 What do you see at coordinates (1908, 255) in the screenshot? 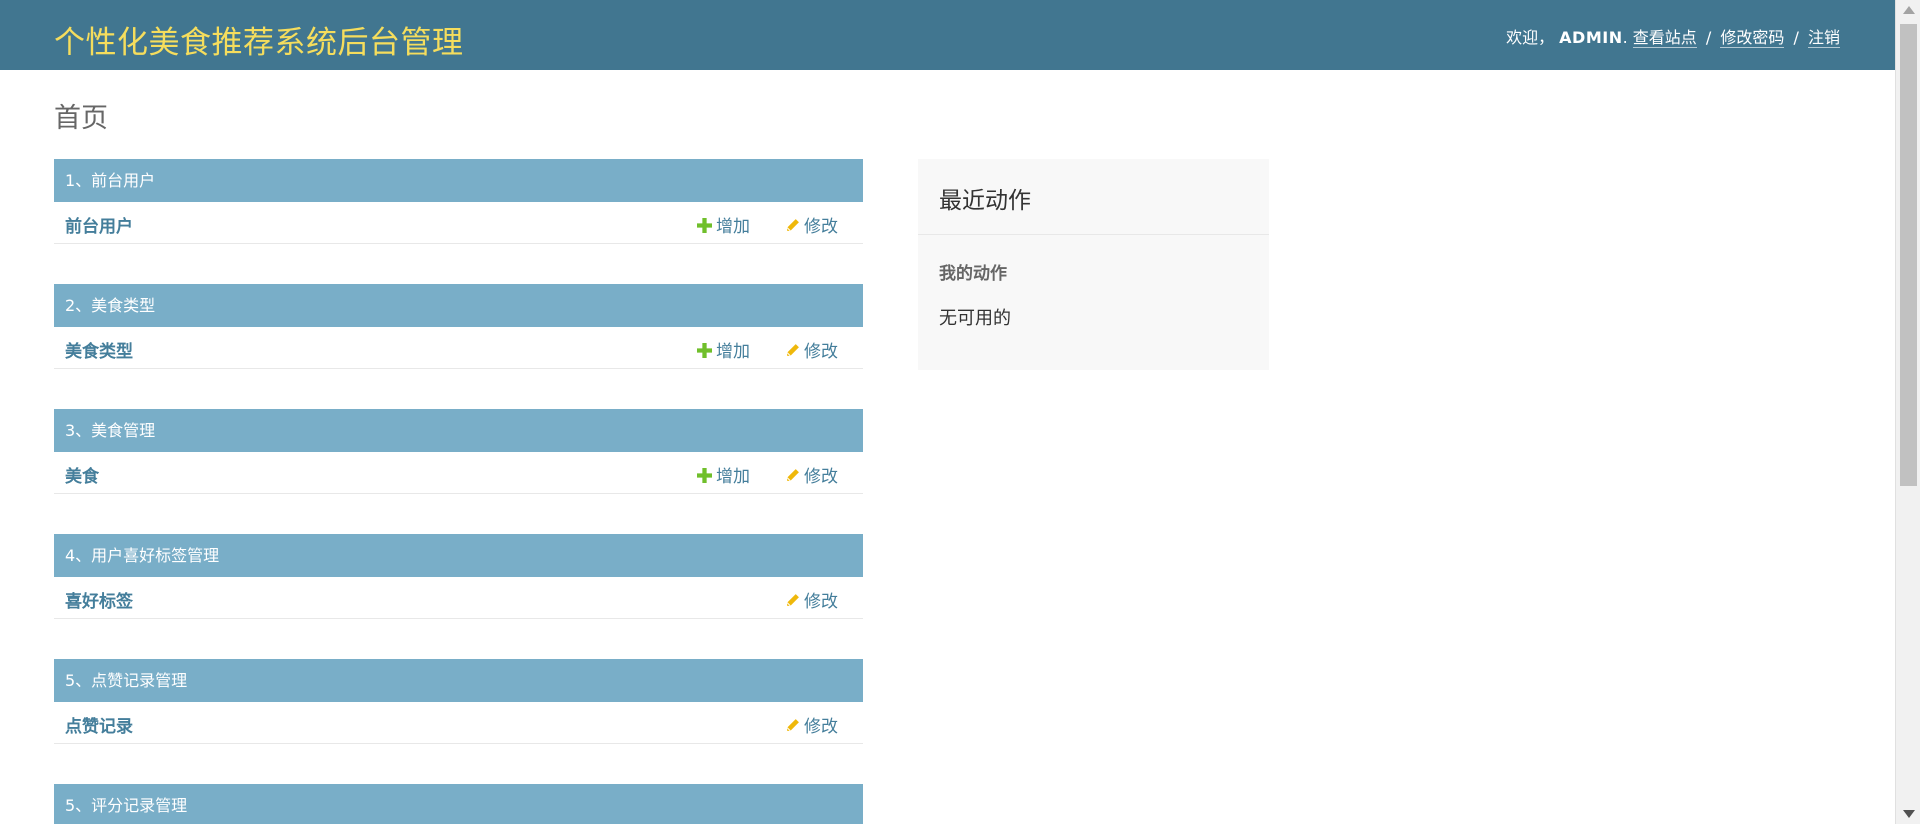
I see `scrollbar-thumb` at bounding box center [1908, 255].